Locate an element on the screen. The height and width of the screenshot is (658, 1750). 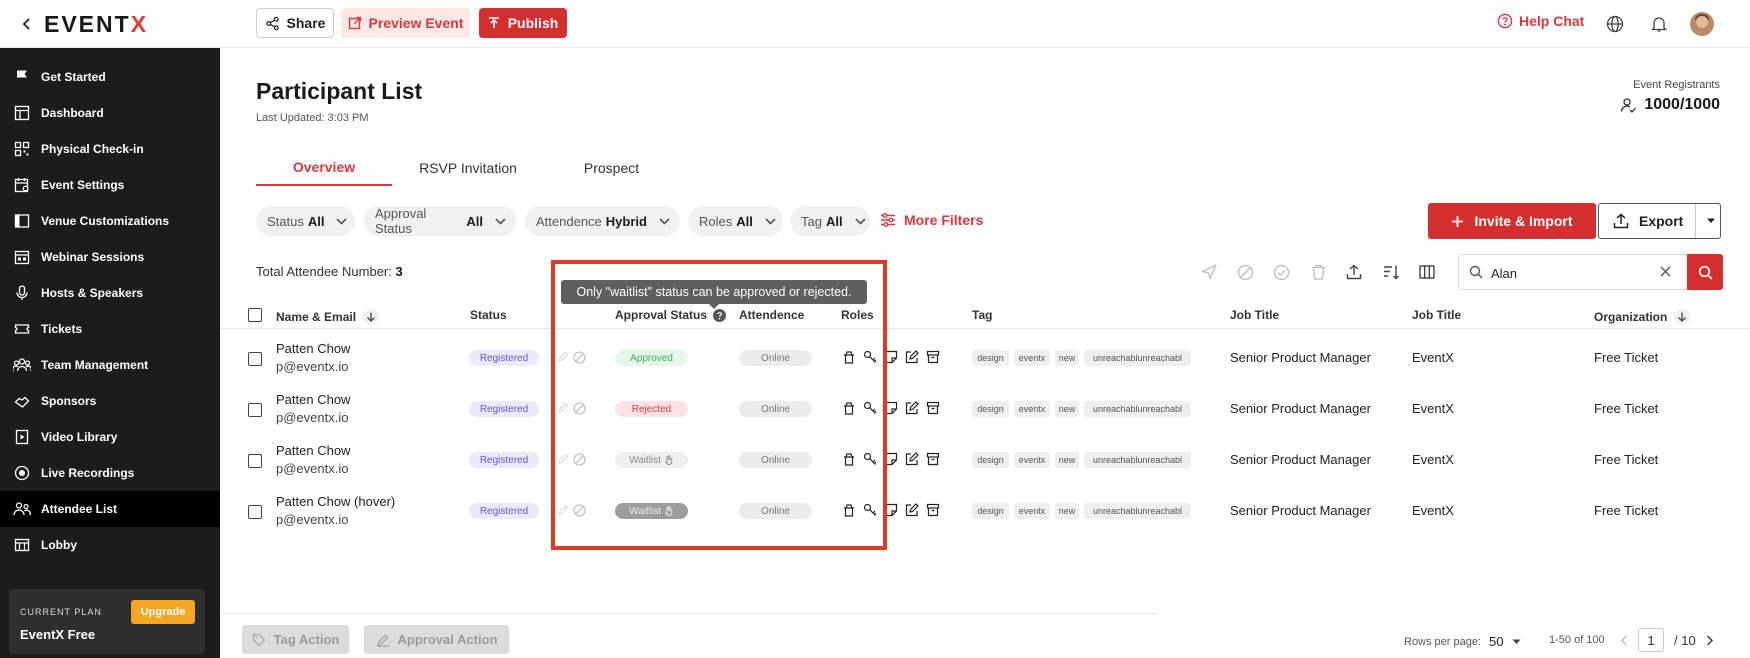
user-avatar is located at coordinates (1702, 24).